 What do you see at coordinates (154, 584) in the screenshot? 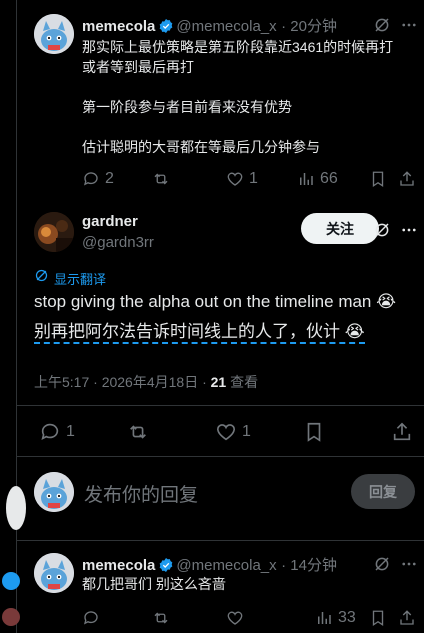
I see `post-text: 都几把哥们 别这么吝啬` at bounding box center [154, 584].